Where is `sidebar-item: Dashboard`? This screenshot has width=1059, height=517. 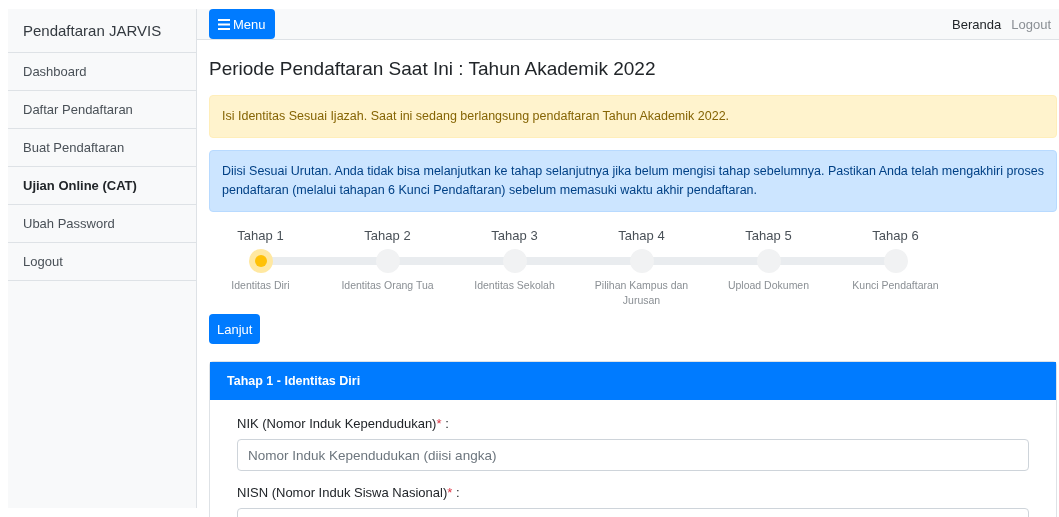 sidebar-item: Dashboard is located at coordinates (102, 72).